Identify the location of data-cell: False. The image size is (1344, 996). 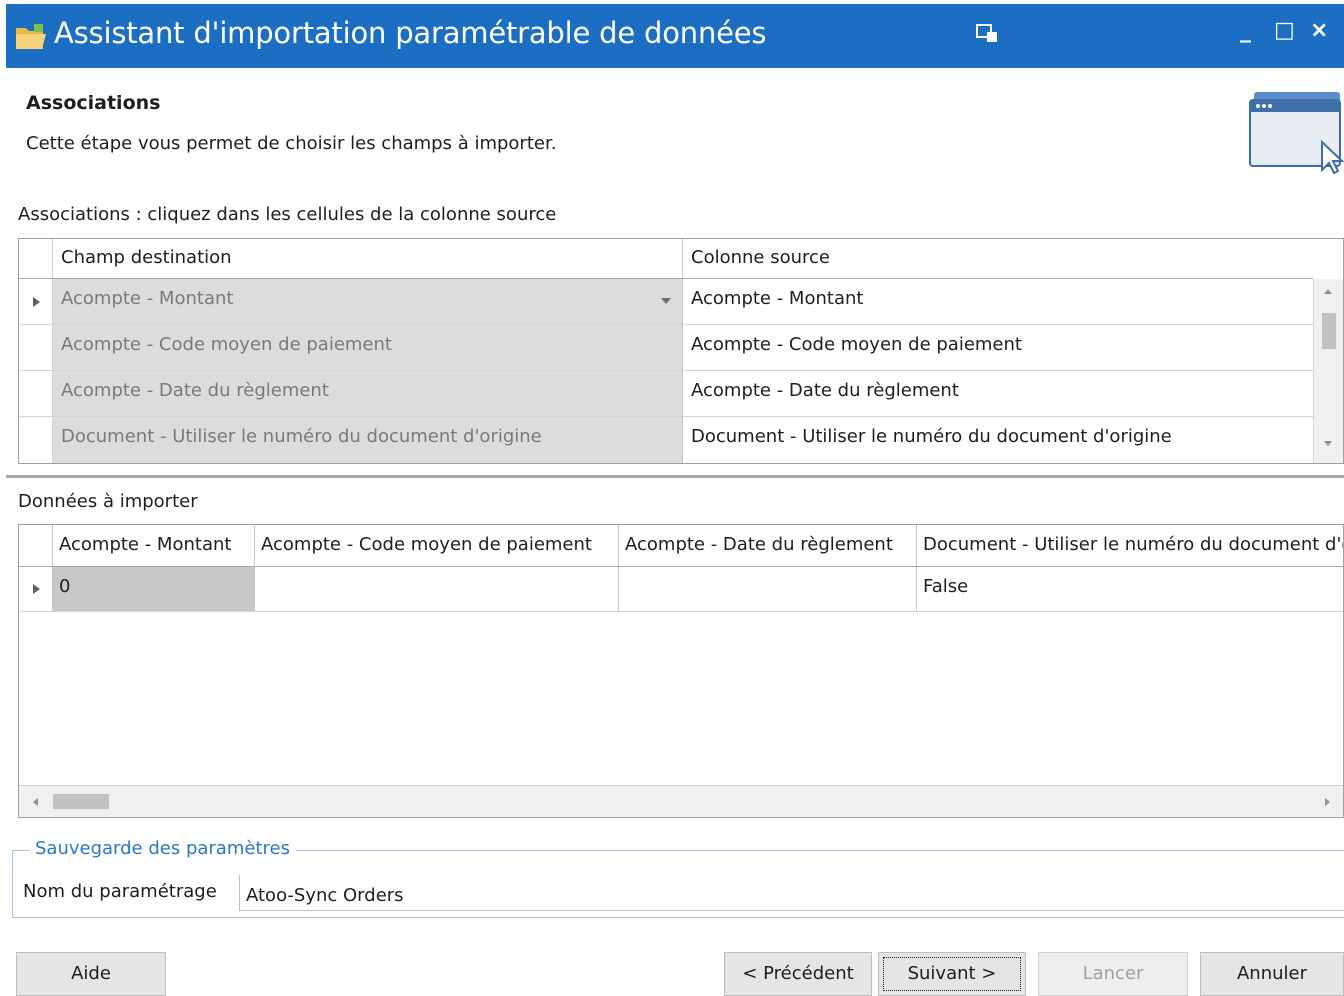
(1130, 589).